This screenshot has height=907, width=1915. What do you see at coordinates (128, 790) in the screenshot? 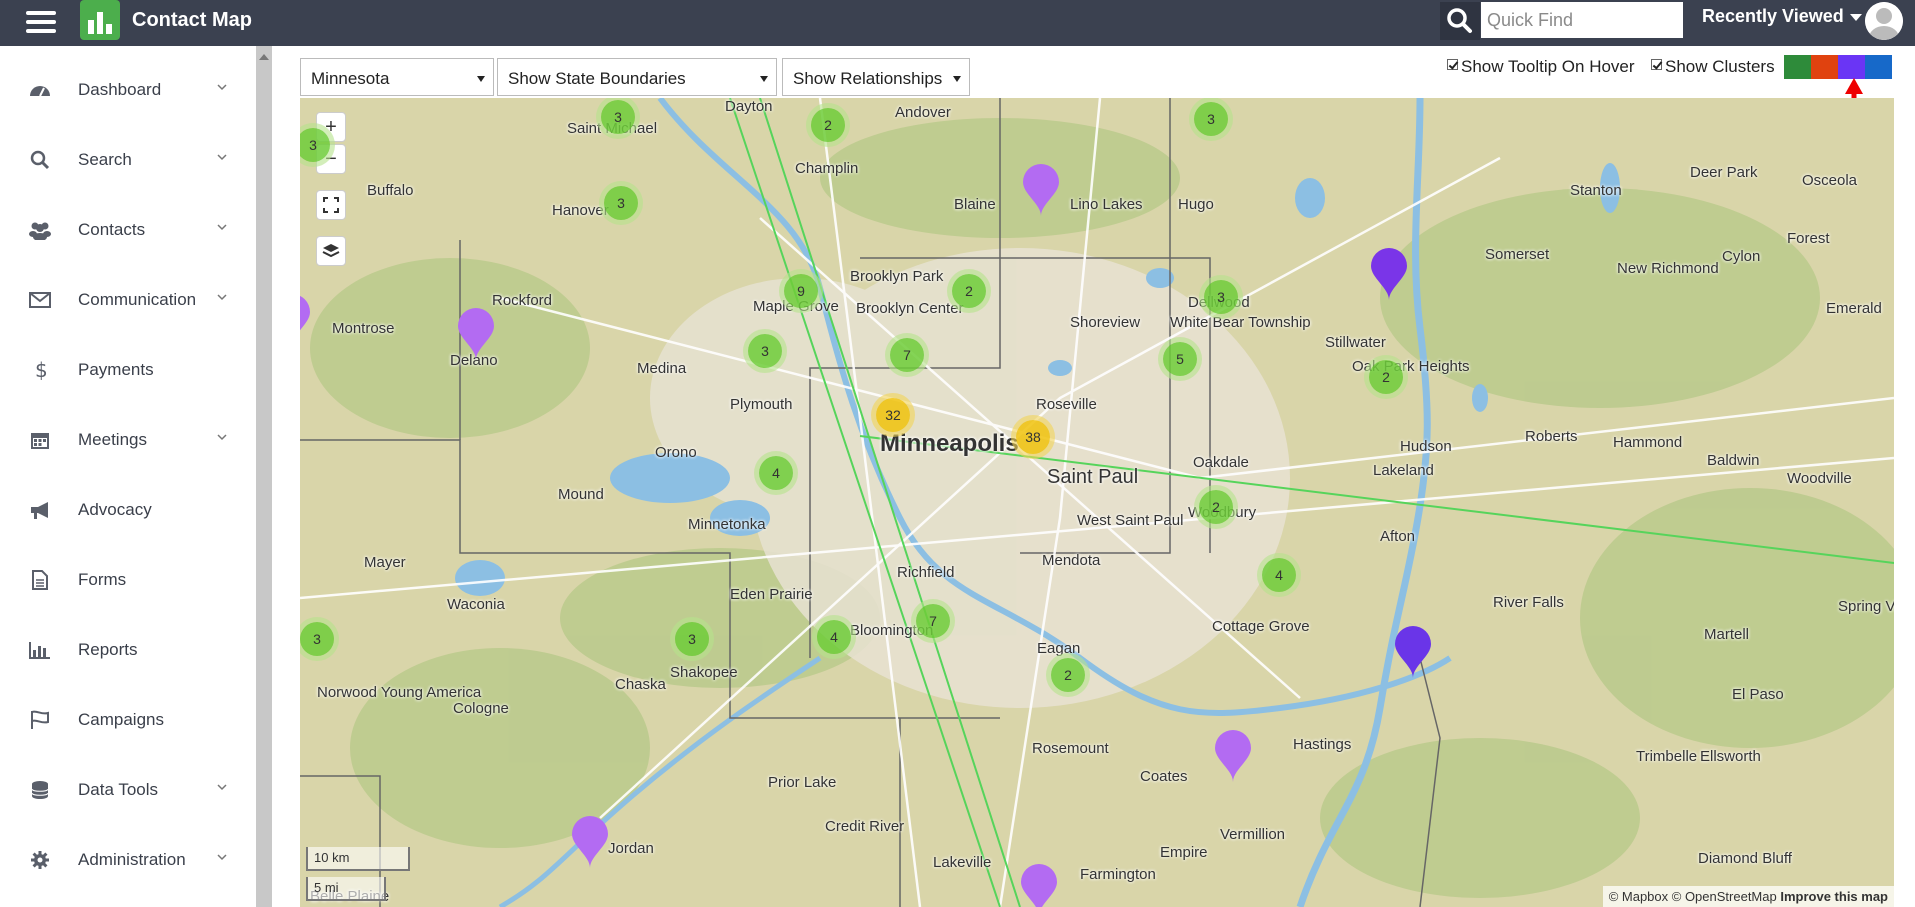
I see `sidebar-item-data-tools: Data Tools` at bounding box center [128, 790].